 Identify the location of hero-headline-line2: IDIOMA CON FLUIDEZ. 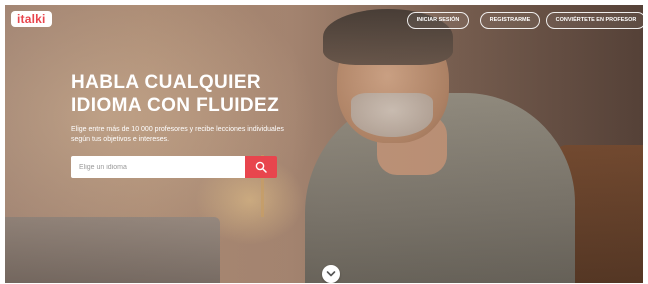
(175, 105).